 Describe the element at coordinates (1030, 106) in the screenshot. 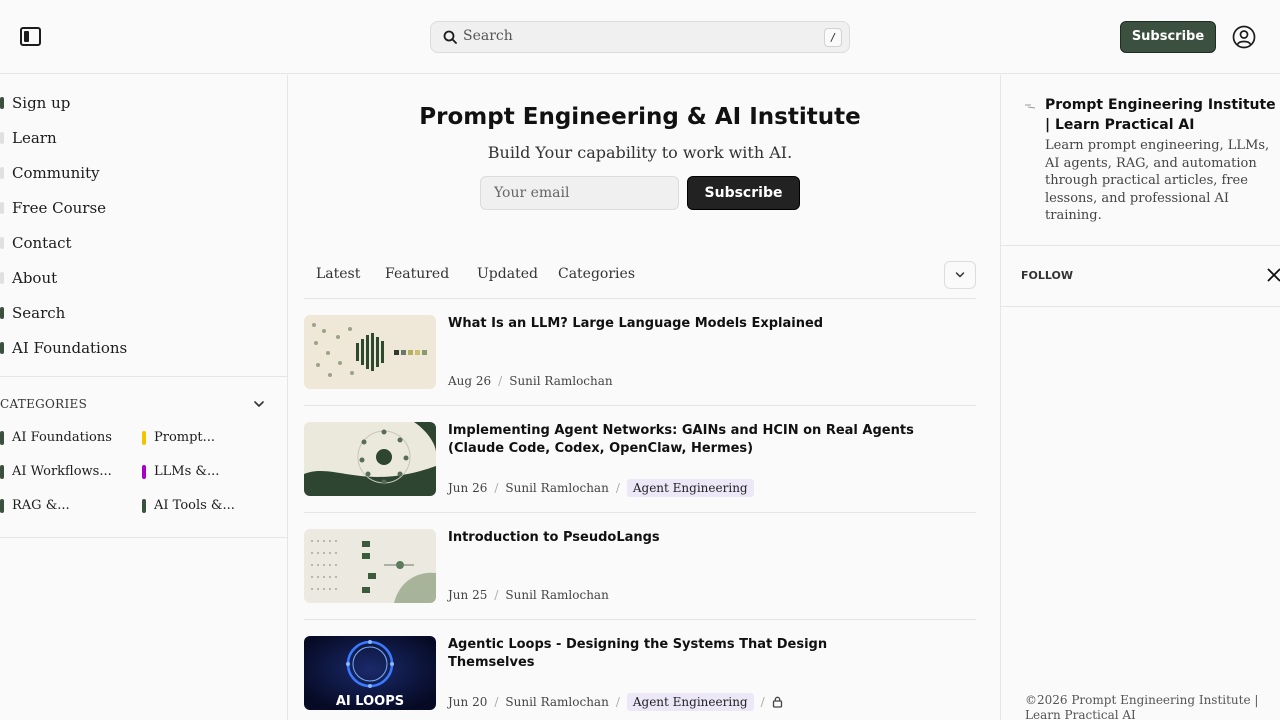

I see `publication-logo-icon` at that location.